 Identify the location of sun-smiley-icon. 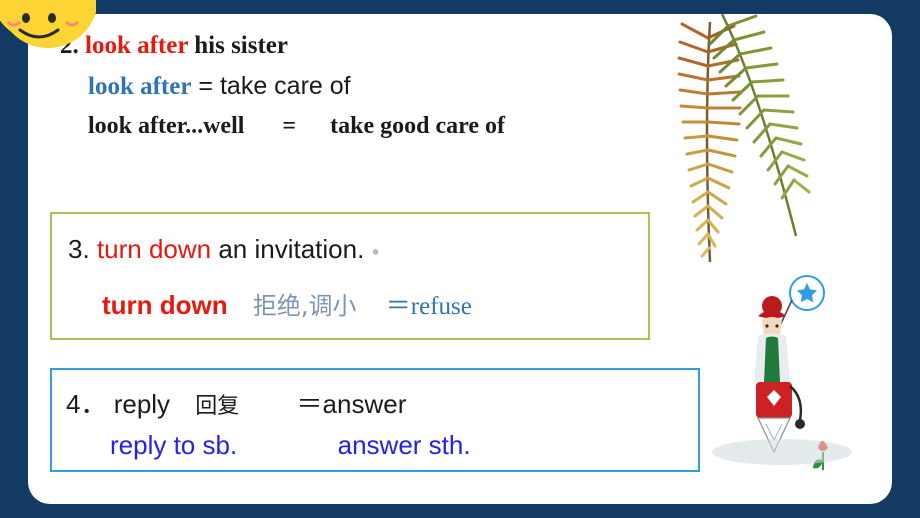
(48, 25).